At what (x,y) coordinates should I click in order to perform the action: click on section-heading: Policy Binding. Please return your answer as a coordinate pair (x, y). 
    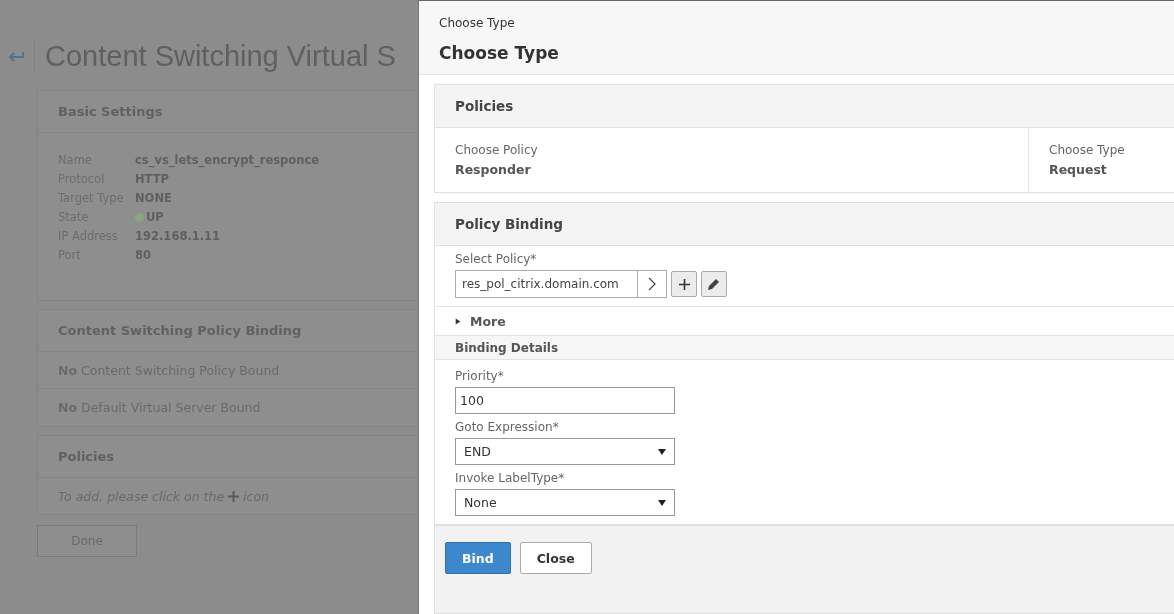
    Looking at the image, I should click on (804, 224).